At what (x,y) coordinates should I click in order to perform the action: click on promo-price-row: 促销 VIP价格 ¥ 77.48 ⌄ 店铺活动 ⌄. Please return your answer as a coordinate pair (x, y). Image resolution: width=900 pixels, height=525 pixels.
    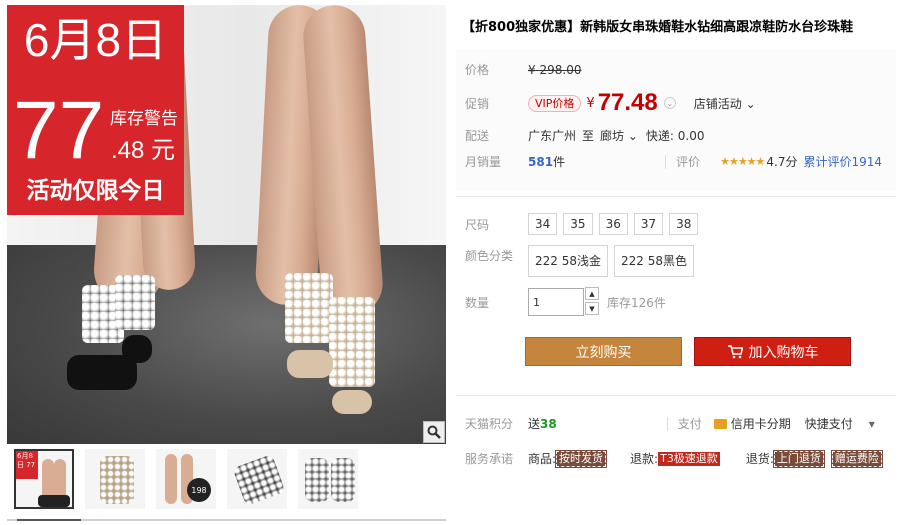
    Looking at the image, I should click on (610, 103).